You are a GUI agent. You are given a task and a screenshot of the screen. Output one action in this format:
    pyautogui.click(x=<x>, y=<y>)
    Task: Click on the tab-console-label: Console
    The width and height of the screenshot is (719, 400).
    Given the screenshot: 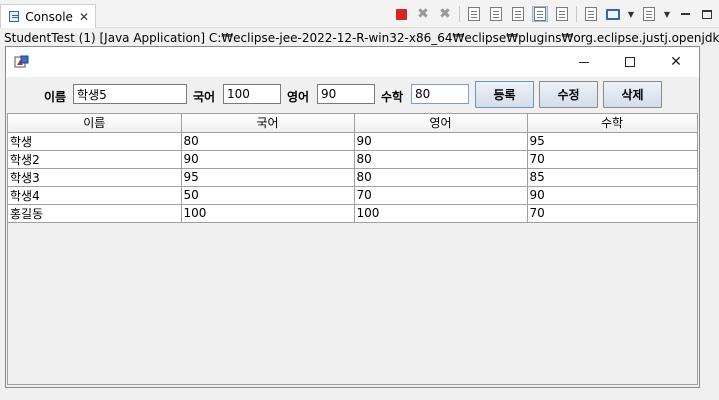 What is the action you would take?
    pyautogui.click(x=49, y=16)
    